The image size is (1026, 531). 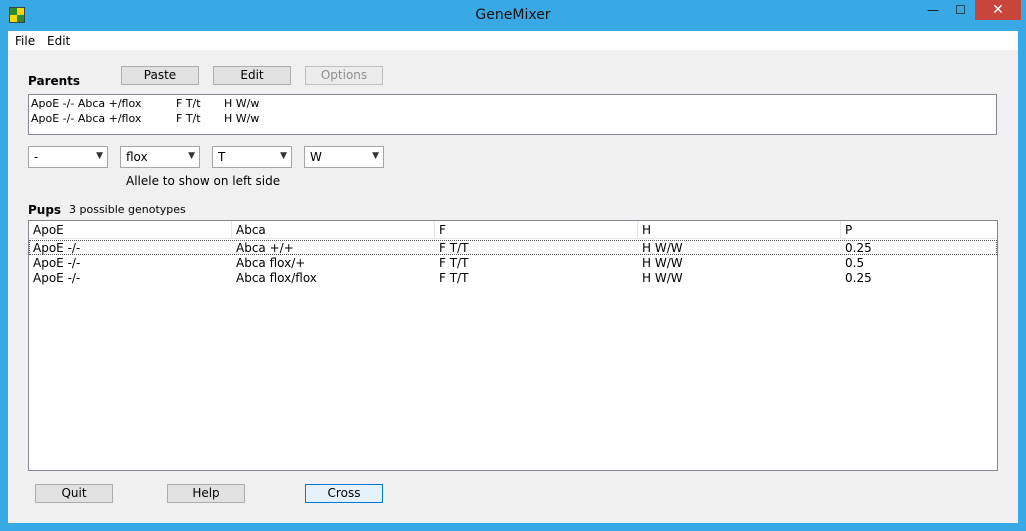 I want to click on quit-button: Quit, so click(x=74, y=493).